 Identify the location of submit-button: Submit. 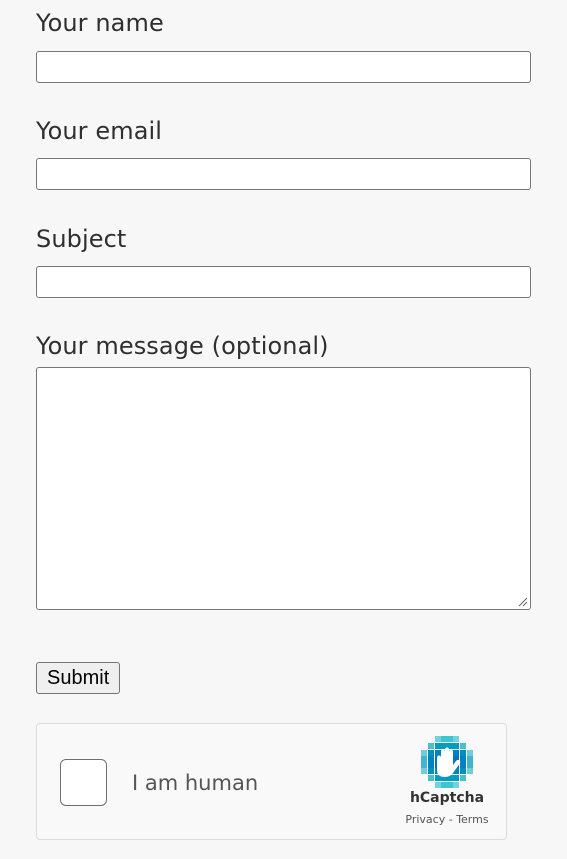
(78, 678).